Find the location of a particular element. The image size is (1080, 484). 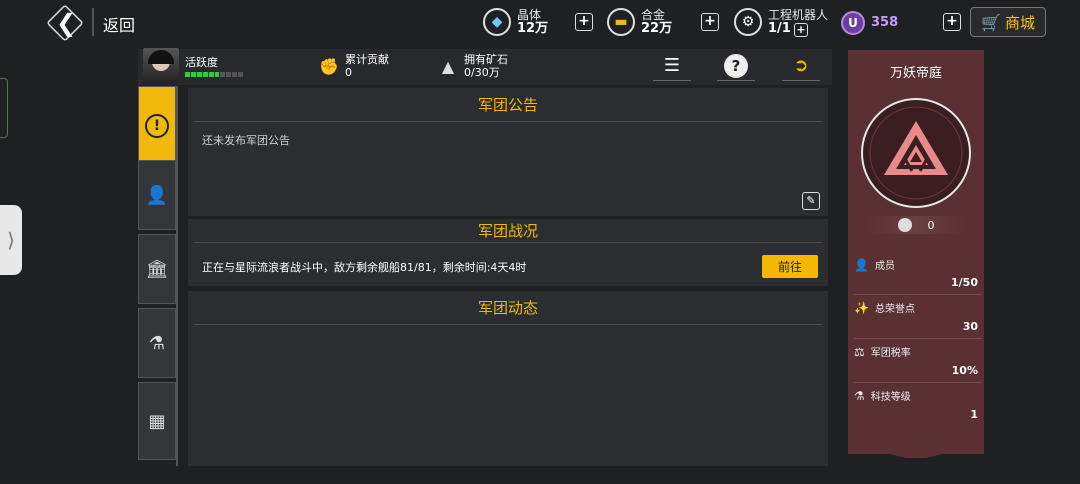

edge-indicator is located at coordinates (4, 108).